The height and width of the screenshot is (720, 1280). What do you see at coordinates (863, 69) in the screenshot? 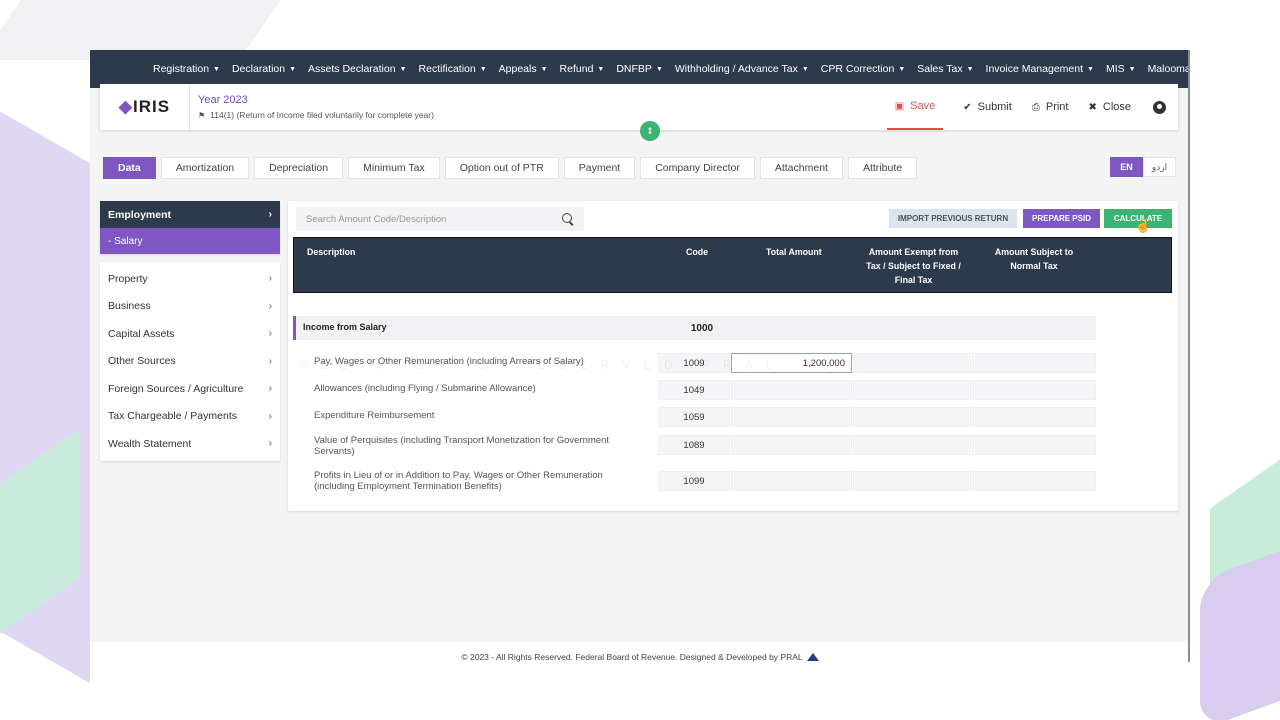
I see `nav-cpr-correction: CPR Correction ▼` at bounding box center [863, 69].